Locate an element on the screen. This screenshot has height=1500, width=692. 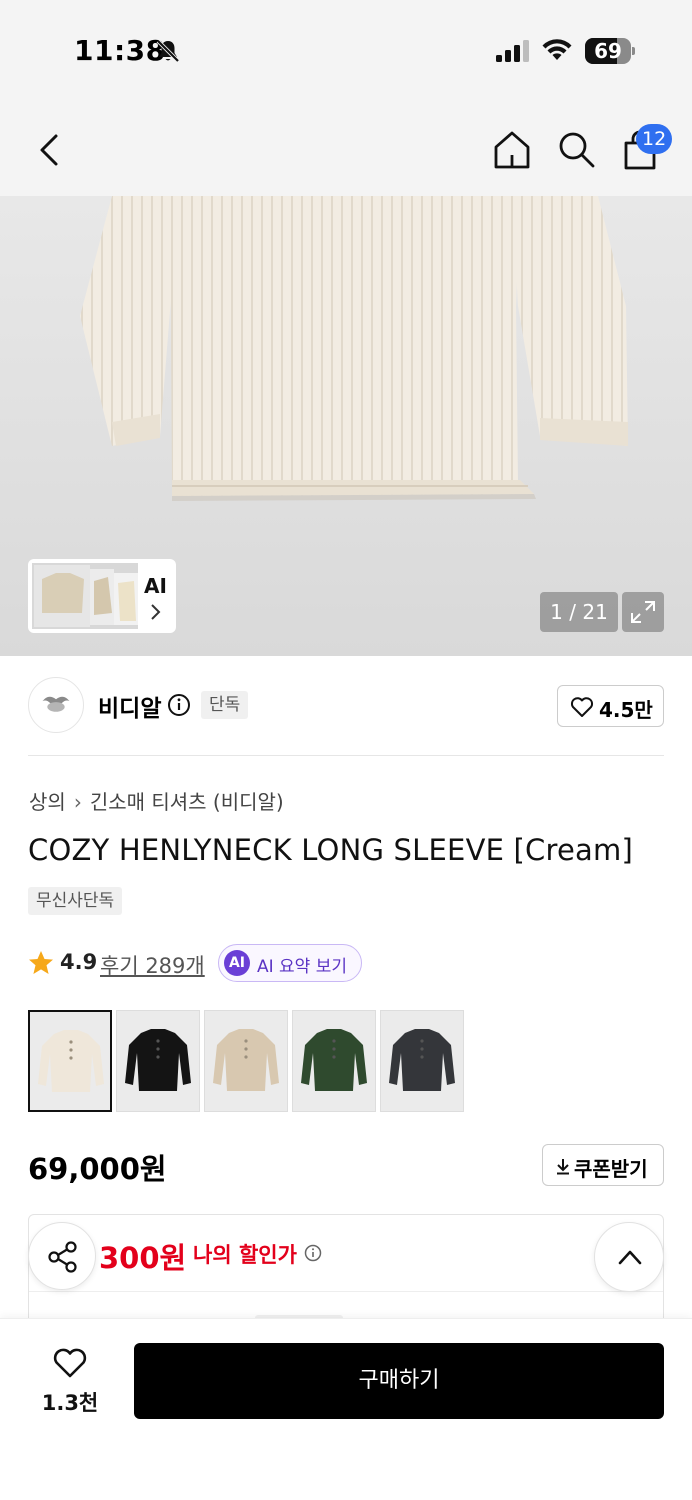
share-icon is located at coordinates (62, 1257).